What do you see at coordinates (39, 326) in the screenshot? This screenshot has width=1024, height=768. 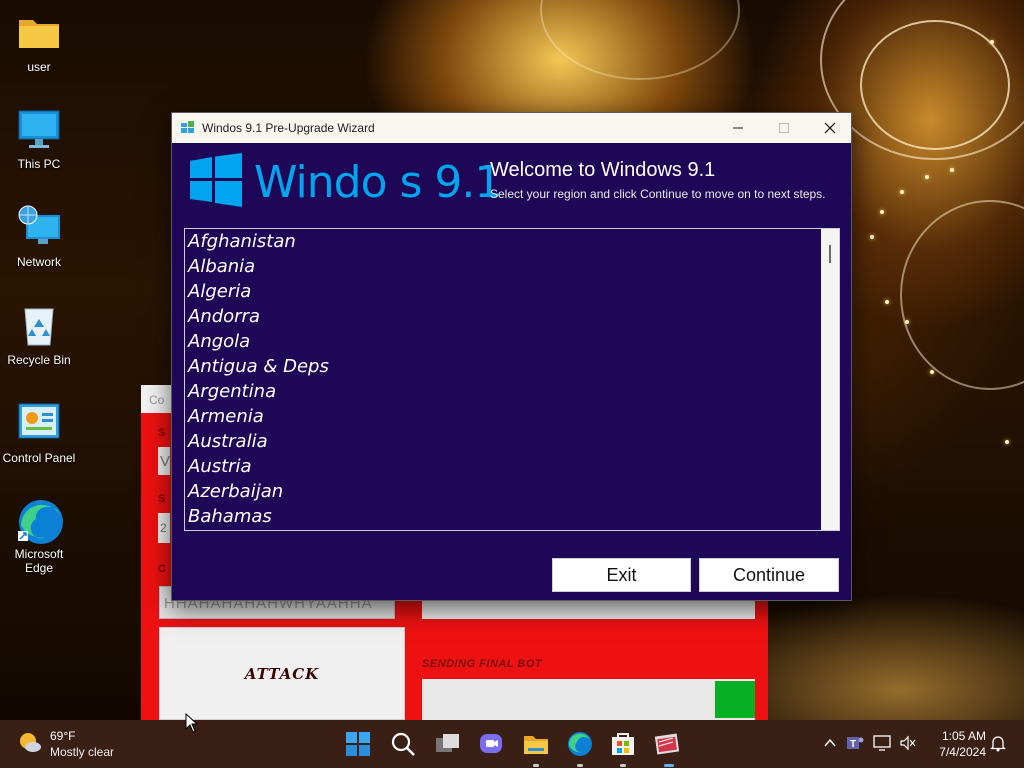 I see `recycle-bin-icon` at bounding box center [39, 326].